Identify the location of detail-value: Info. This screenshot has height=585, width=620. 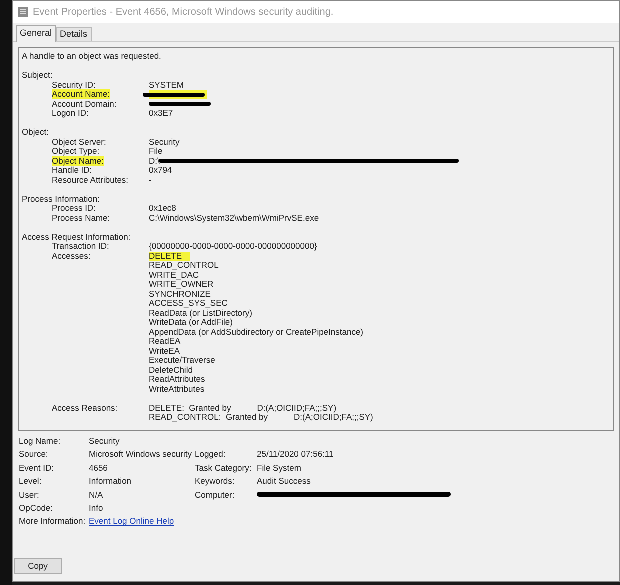
(96, 507).